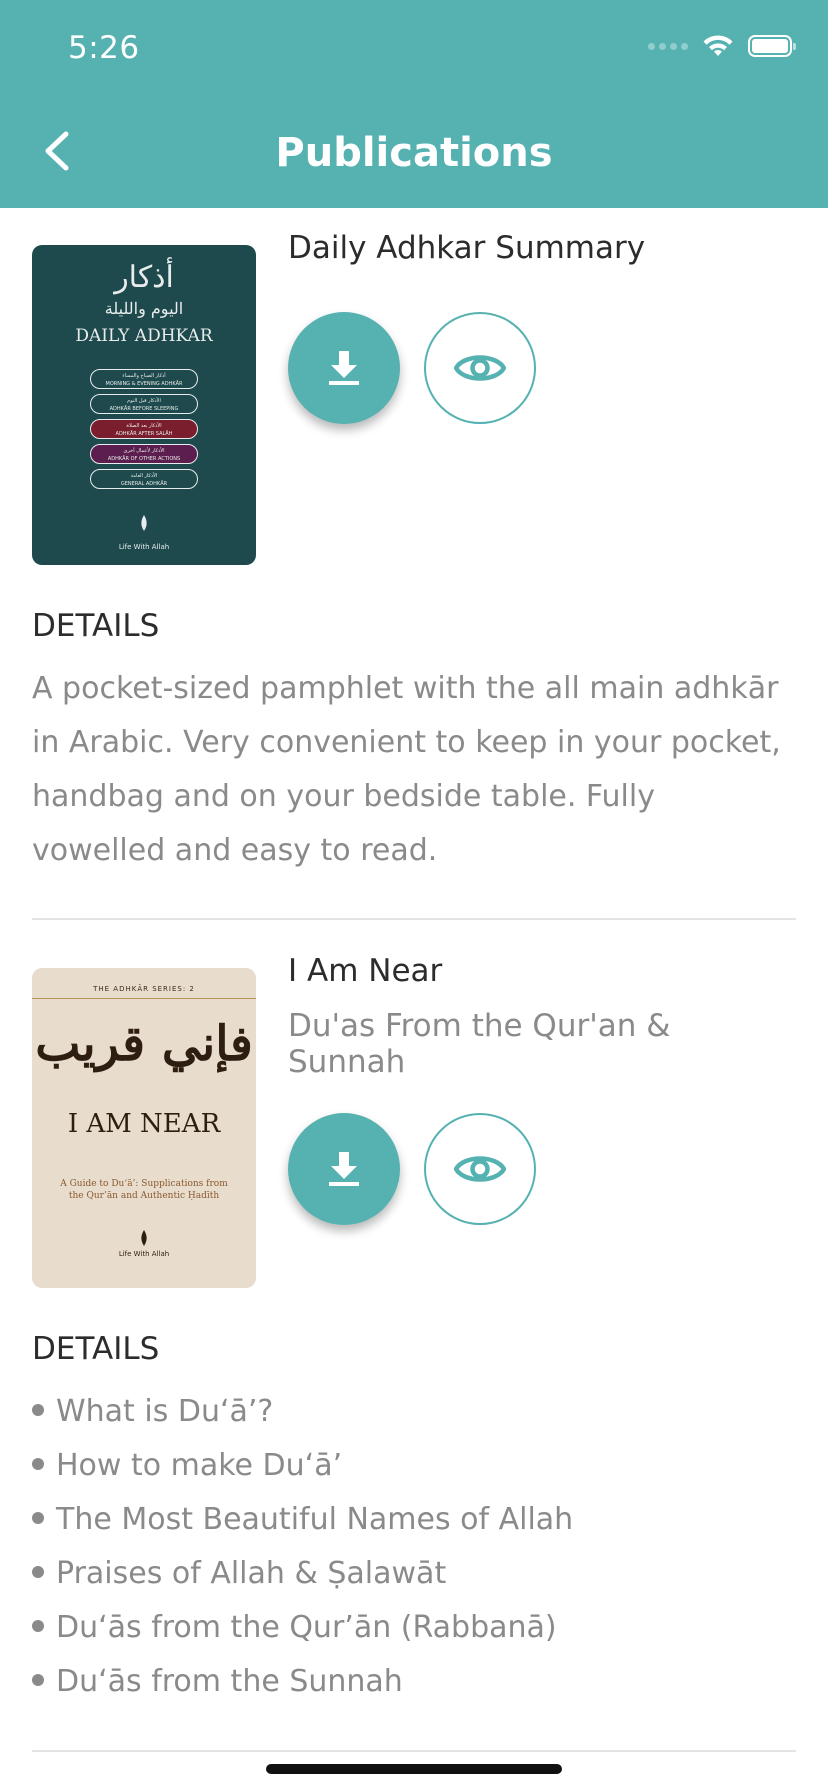  What do you see at coordinates (144, 479) in the screenshot?
I see `cover-section-pill: الأذكار العامة GENERAL ADHKĀR` at bounding box center [144, 479].